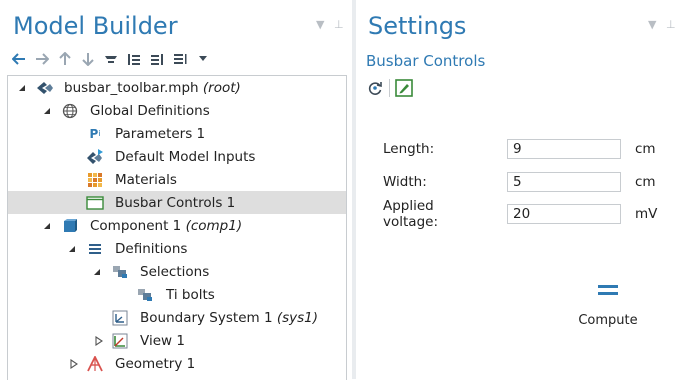 The width and height of the screenshot is (681, 380). Describe the element at coordinates (70, 111) in the screenshot. I see `globe-icon` at that location.